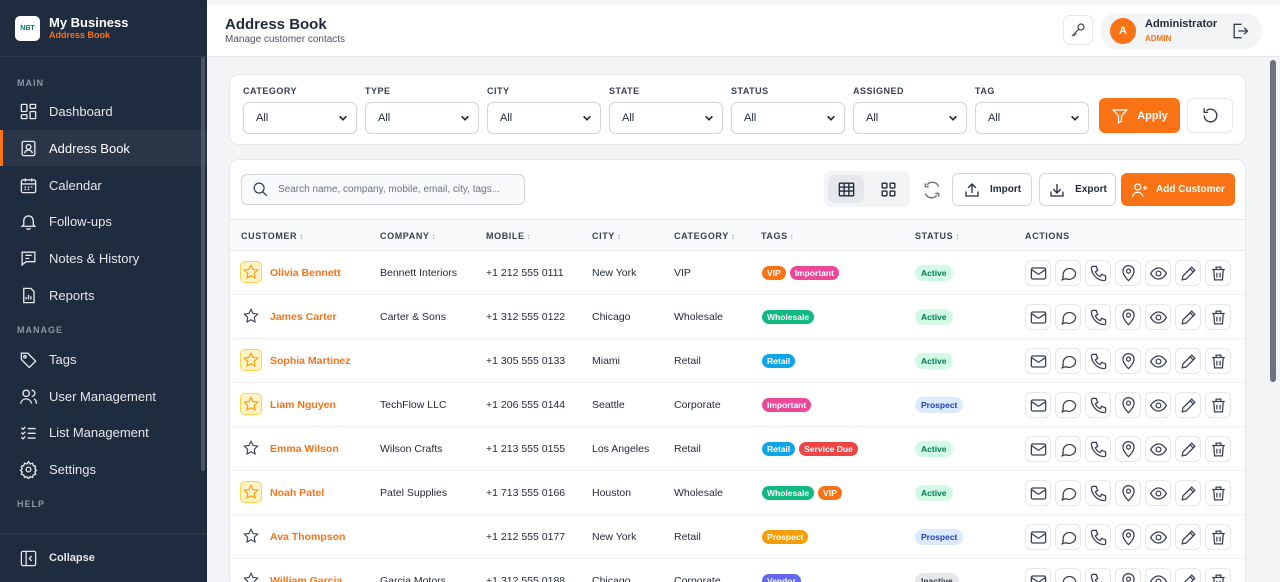  I want to click on filter-select-state: All, so click(666, 118).